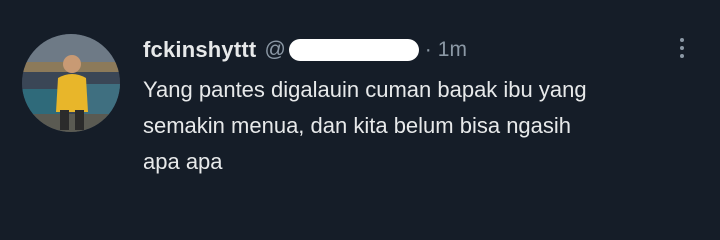  I want to click on avatar-photo, so click(71, 83).